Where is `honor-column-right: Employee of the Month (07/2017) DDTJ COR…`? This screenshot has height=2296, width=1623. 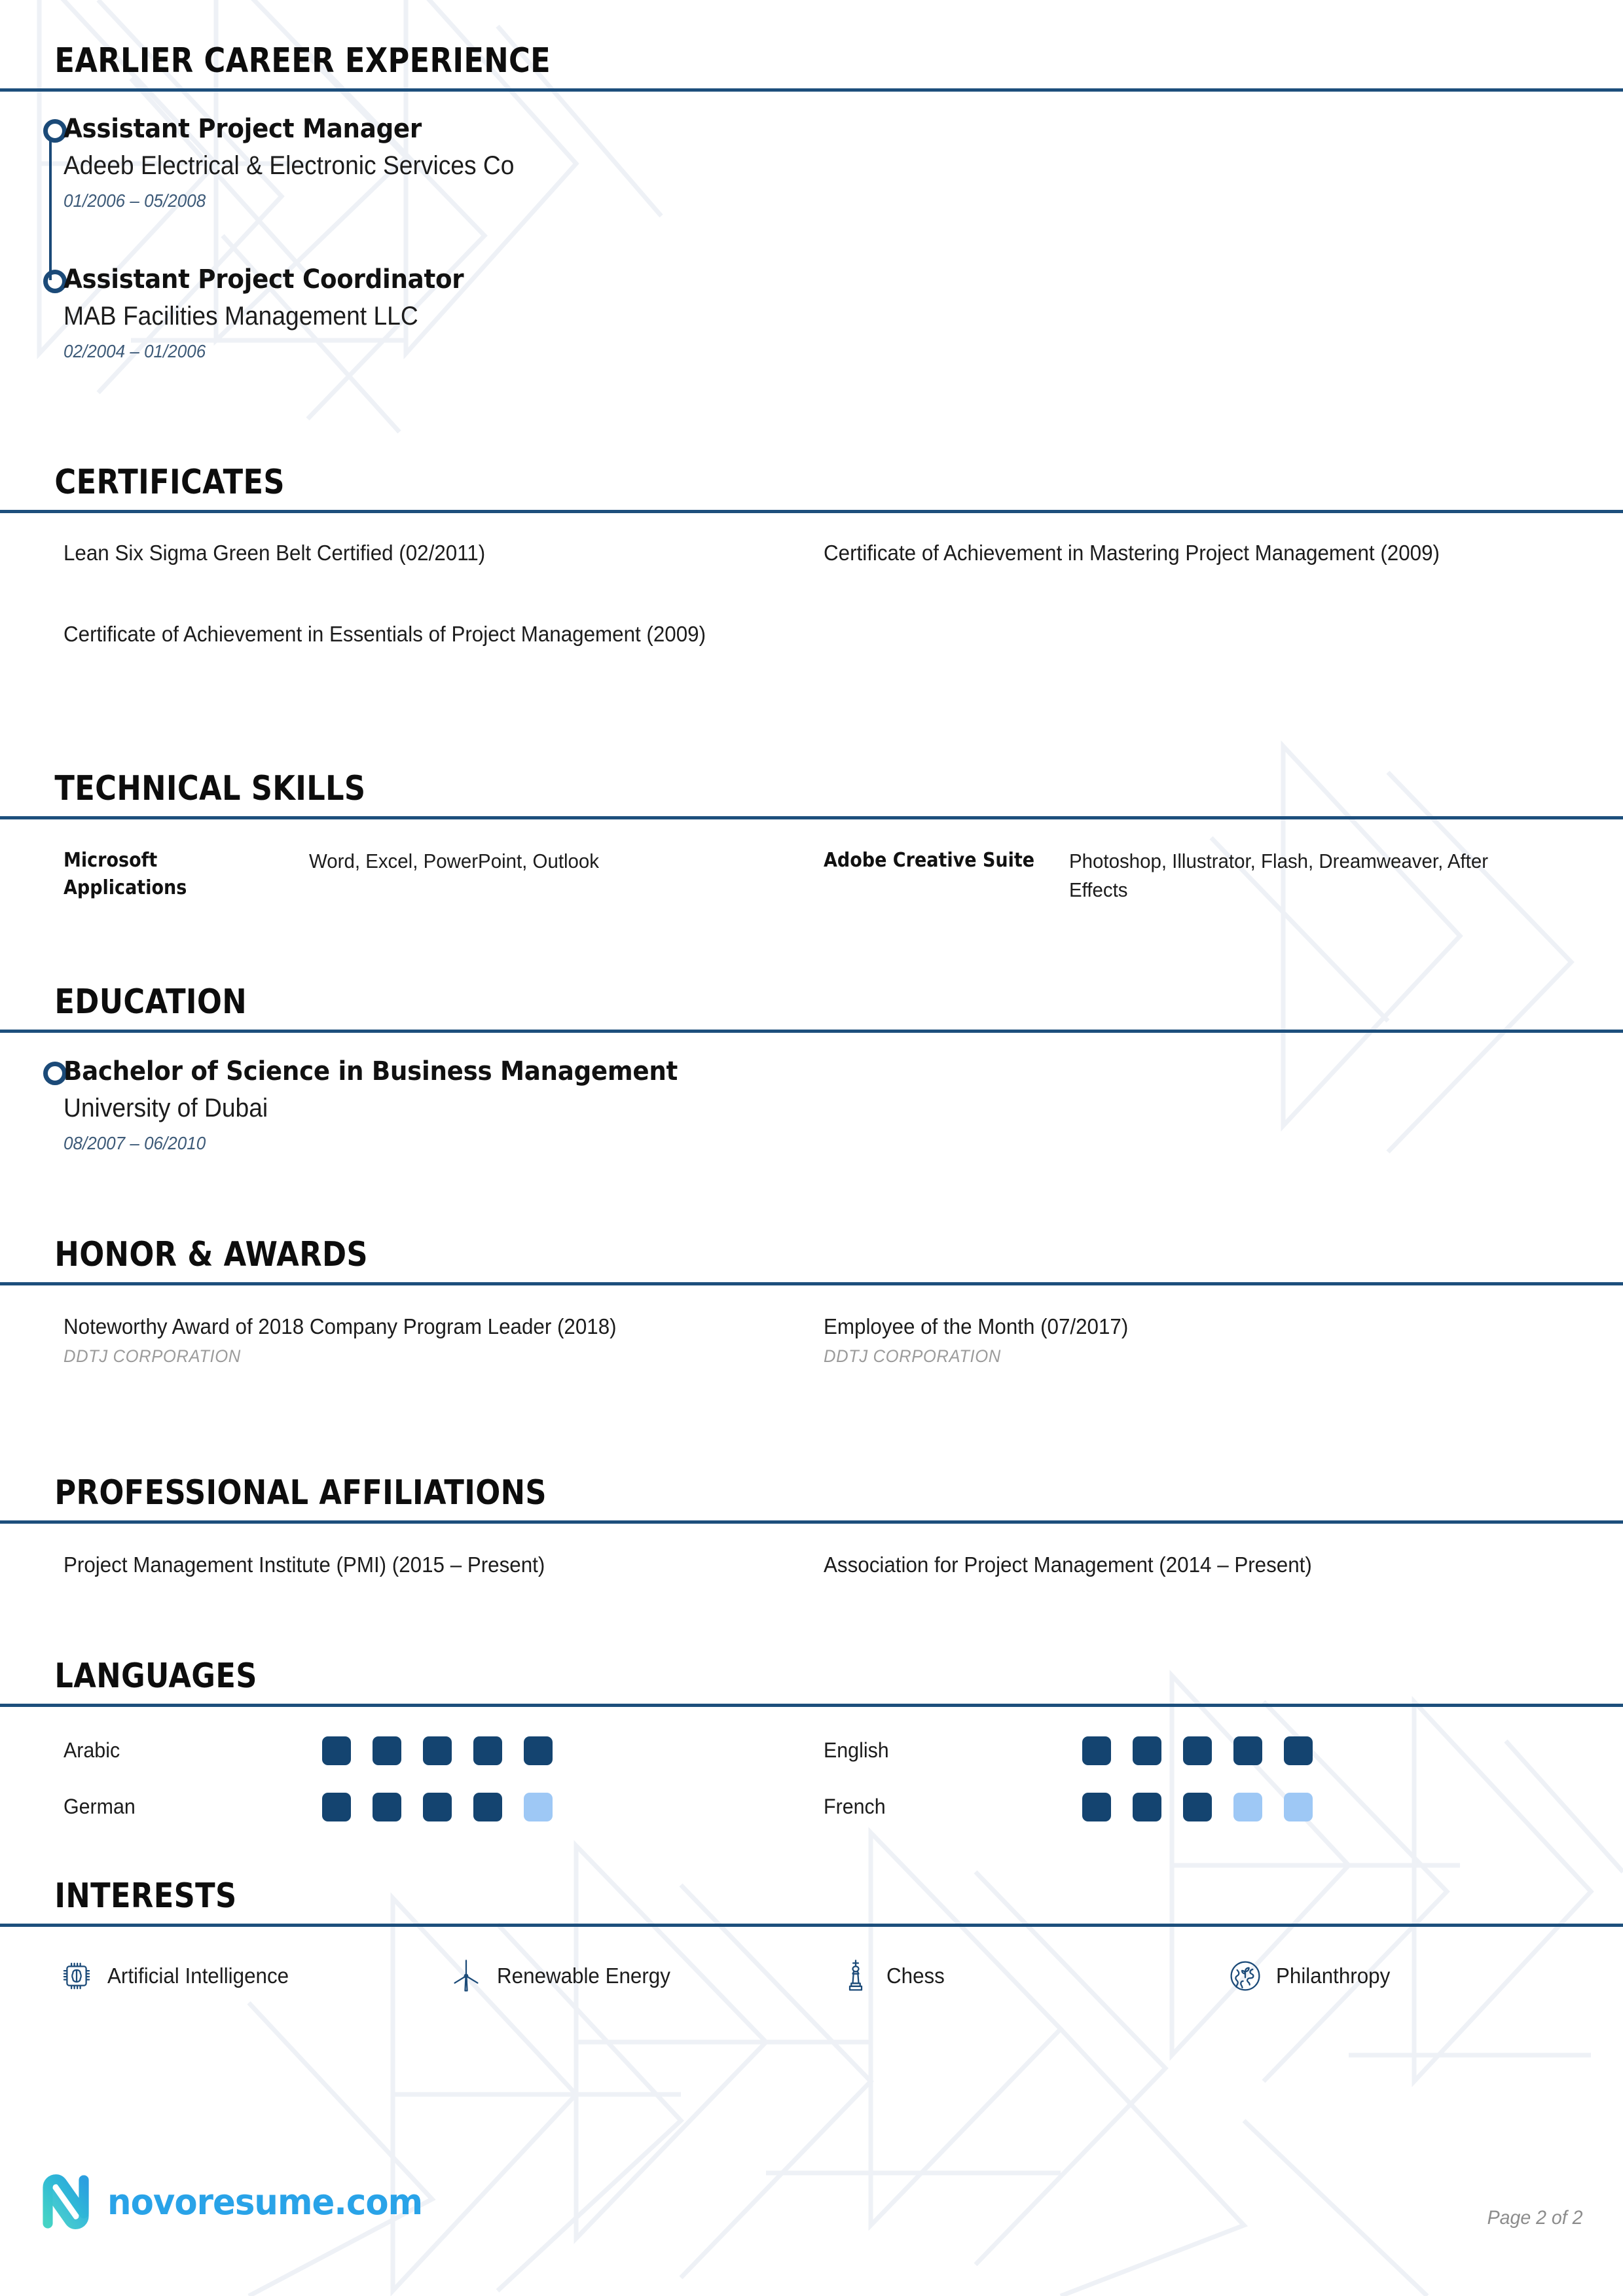
honor-column-right: Employee of the Month (07/2017) DDTJ COR… is located at coordinates (1204, 1340).